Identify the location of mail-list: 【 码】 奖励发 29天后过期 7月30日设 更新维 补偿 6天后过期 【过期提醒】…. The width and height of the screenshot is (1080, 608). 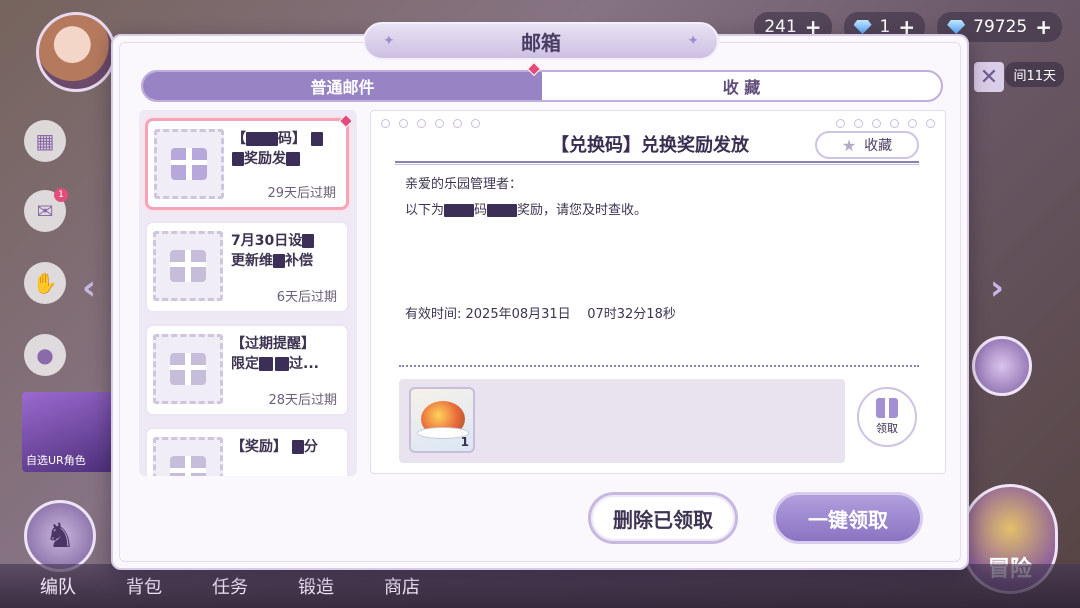
(248, 293).